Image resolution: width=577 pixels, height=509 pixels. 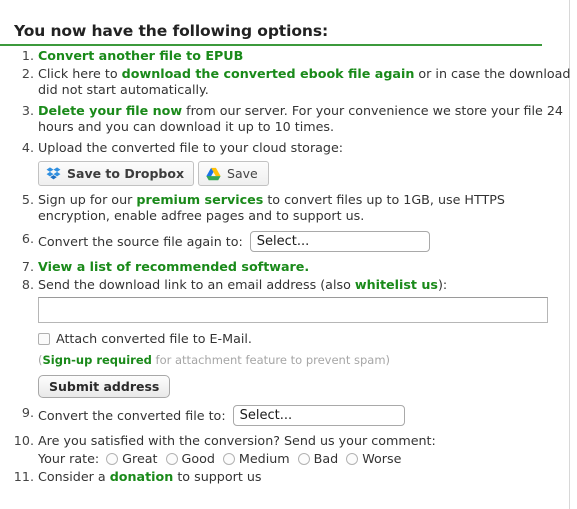 I want to click on premium-services-link: premium services, so click(x=199, y=199).